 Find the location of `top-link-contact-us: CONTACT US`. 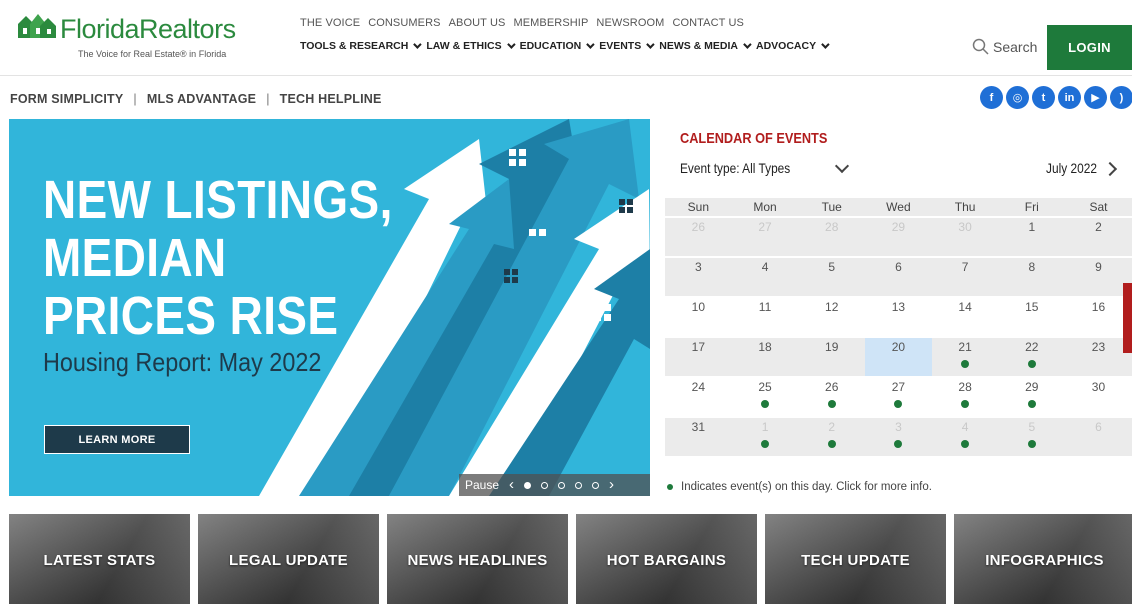

top-link-contact-us: CONTACT US is located at coordinates (708, 23).